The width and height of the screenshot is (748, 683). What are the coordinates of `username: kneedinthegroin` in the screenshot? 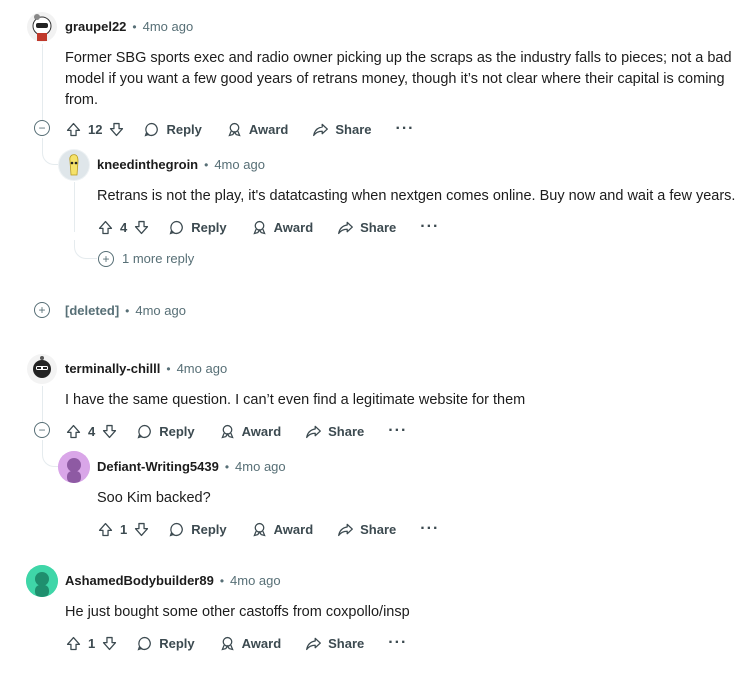 It's located at (147, 164).